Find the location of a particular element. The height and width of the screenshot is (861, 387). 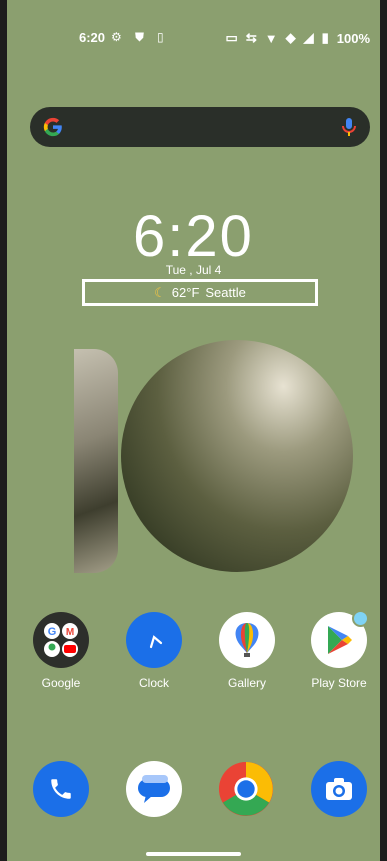

messages-icon is located at coordinates (154, 789).